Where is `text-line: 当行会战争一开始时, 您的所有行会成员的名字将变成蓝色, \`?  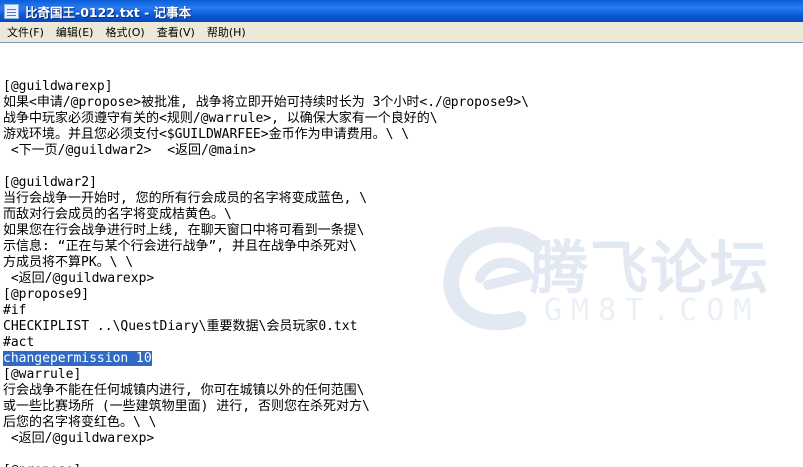
text-line: 当行会战争一开始时, 您的所有行会成员的名字将变成蓝色, \ is located at coordinates (403, 199).